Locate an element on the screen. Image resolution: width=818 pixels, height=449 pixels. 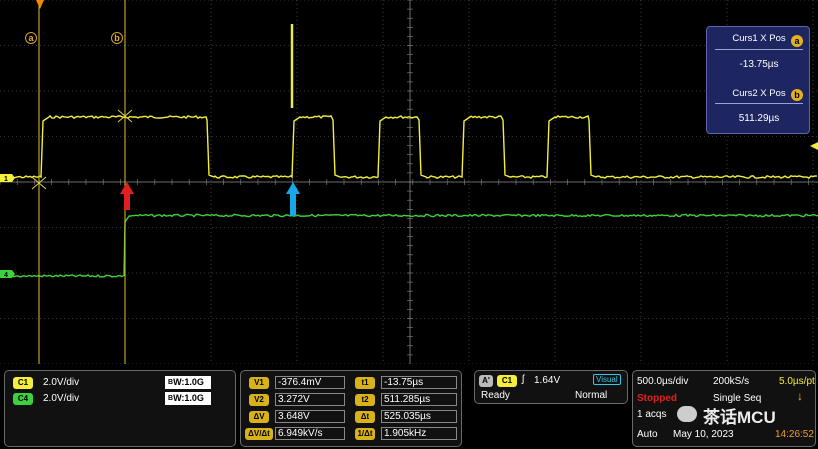
channel4-badge: C4 is located at coordinates (23, 399).